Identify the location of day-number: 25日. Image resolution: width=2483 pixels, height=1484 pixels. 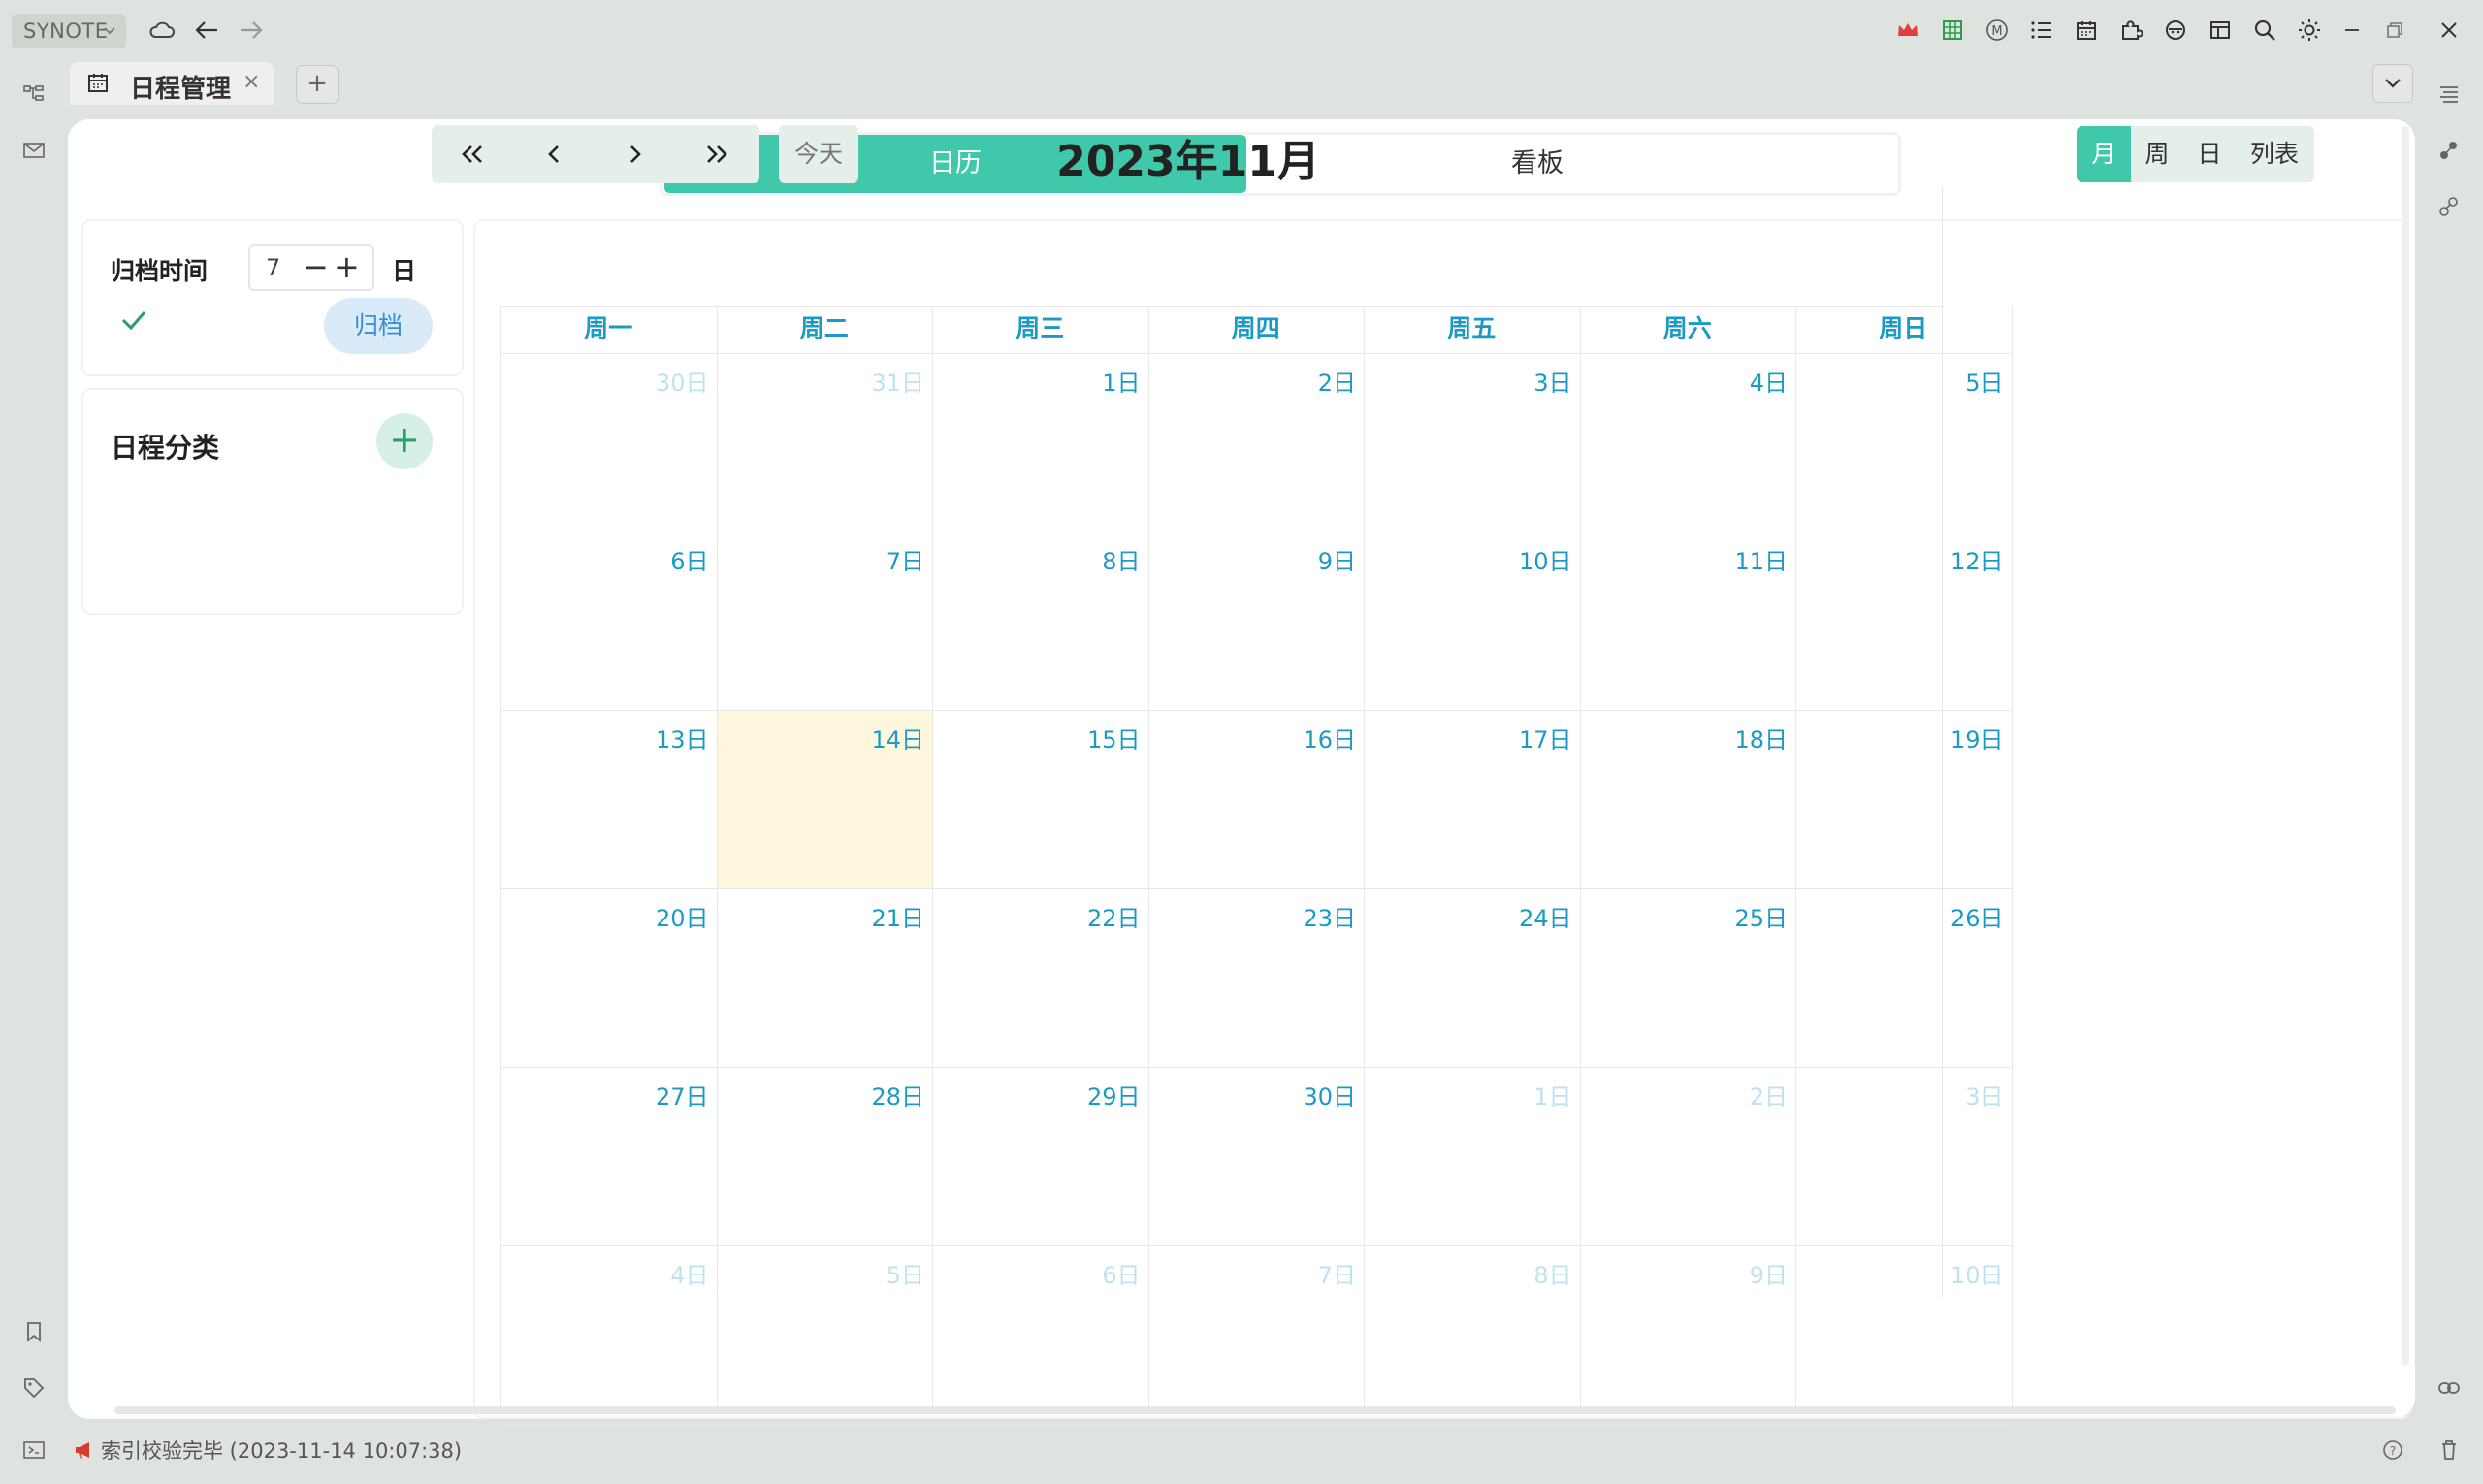
(1761, 918).